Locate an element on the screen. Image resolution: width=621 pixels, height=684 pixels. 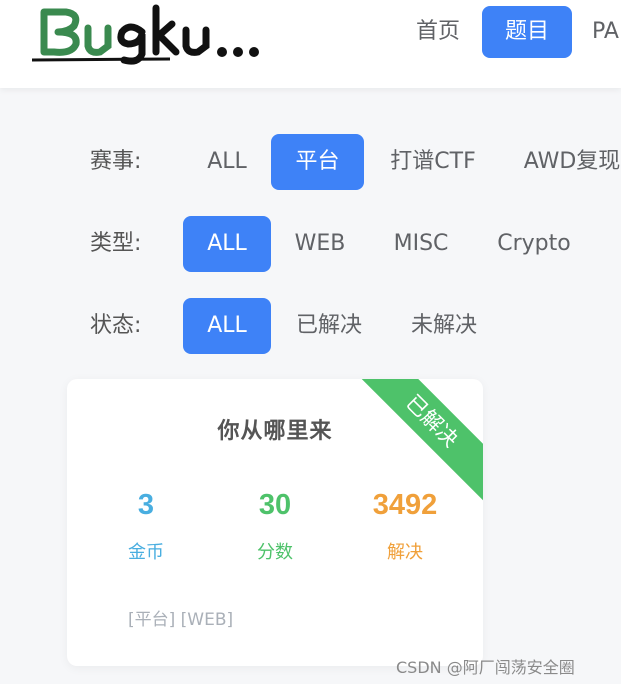
bugku-logo is located at coordinates (146, 34).